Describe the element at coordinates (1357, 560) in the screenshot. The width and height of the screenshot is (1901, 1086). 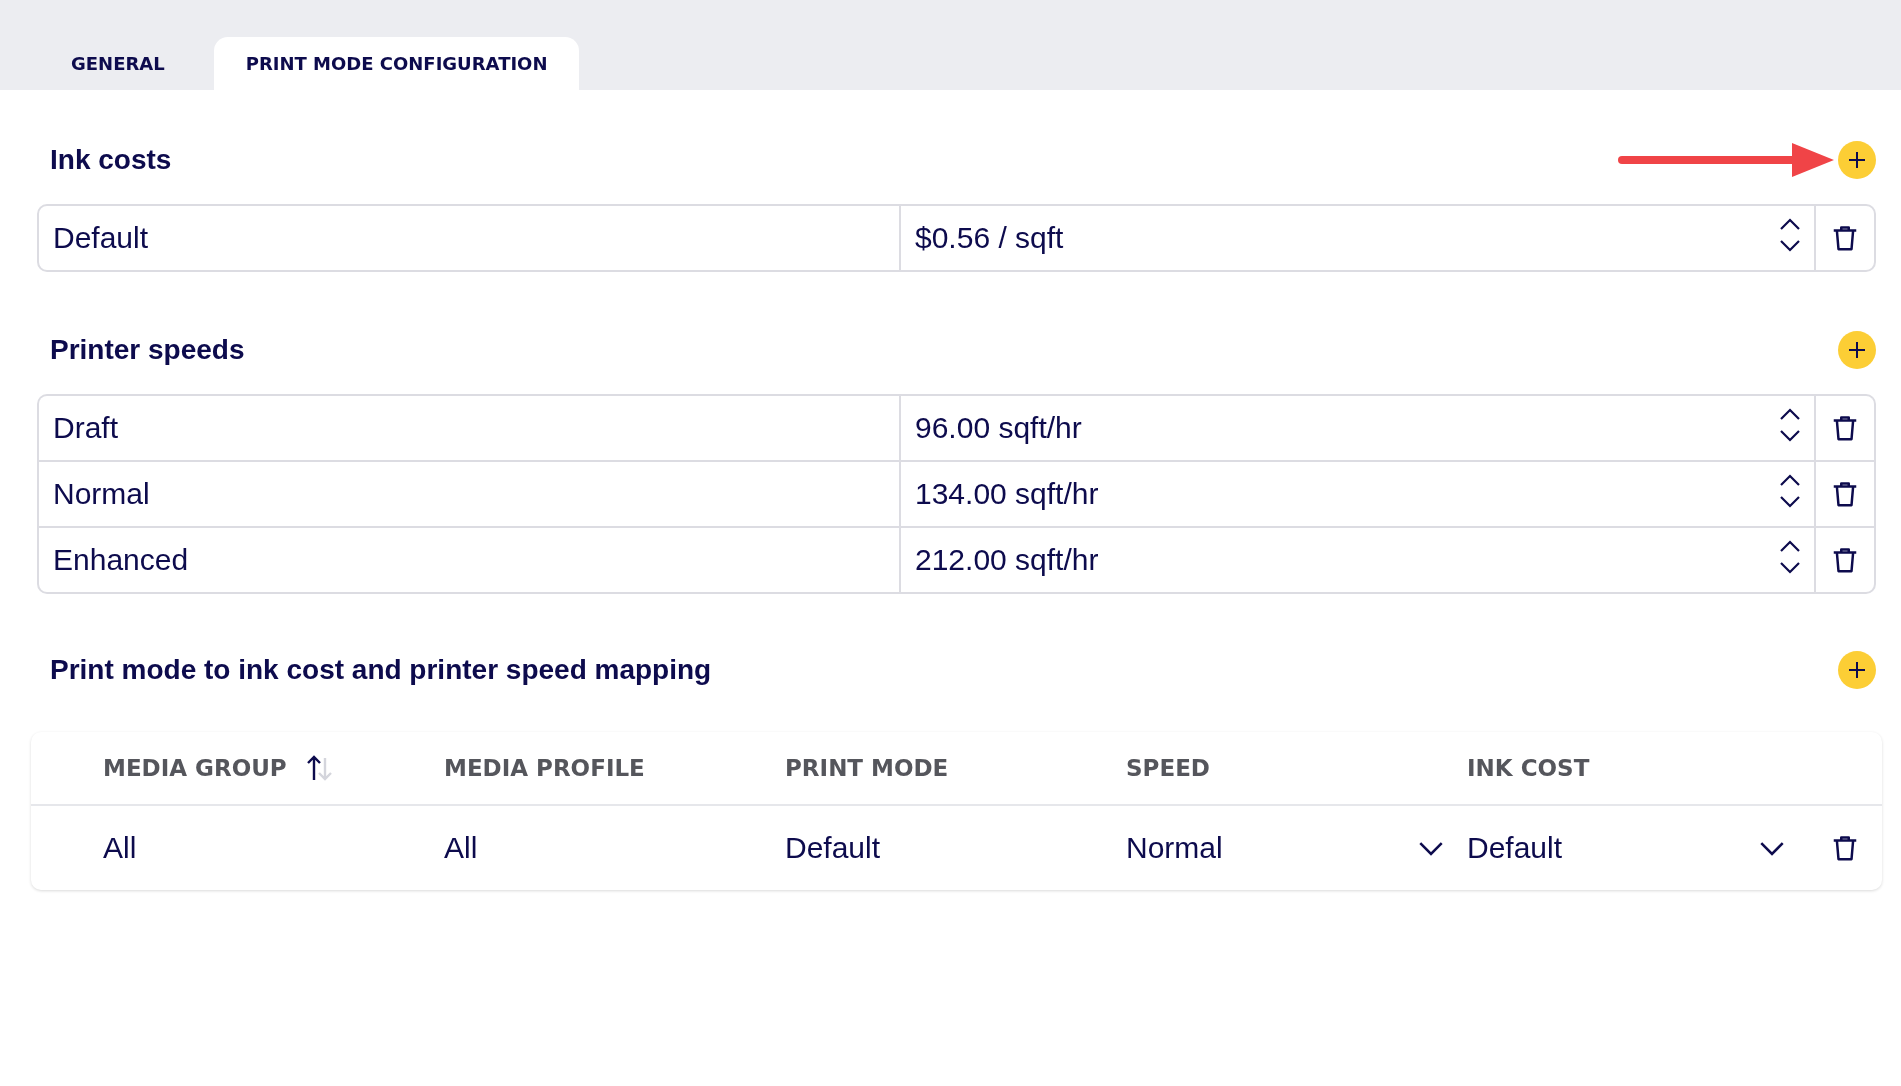
I see `value-field: 212.00 sqft/hr` at that location.